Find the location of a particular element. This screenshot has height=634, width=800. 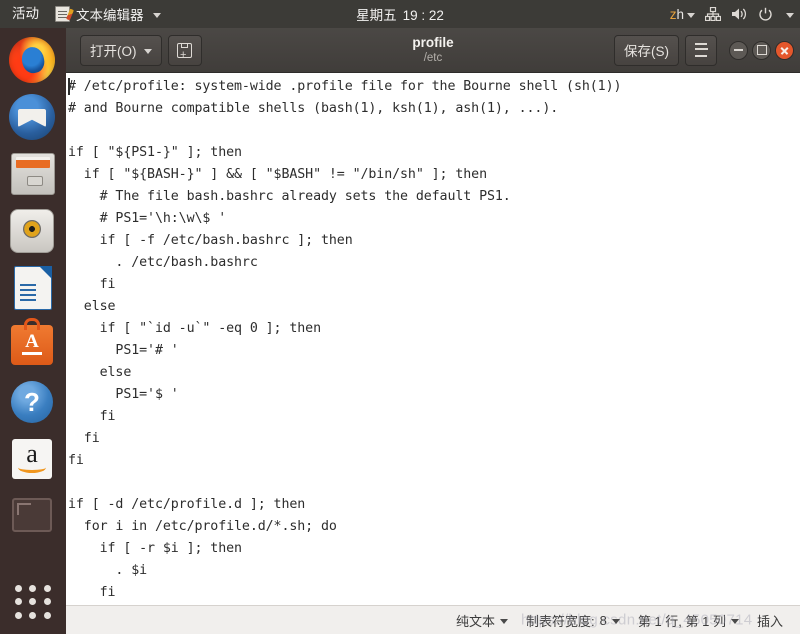

close-icon is located at coordinates (784, 50).